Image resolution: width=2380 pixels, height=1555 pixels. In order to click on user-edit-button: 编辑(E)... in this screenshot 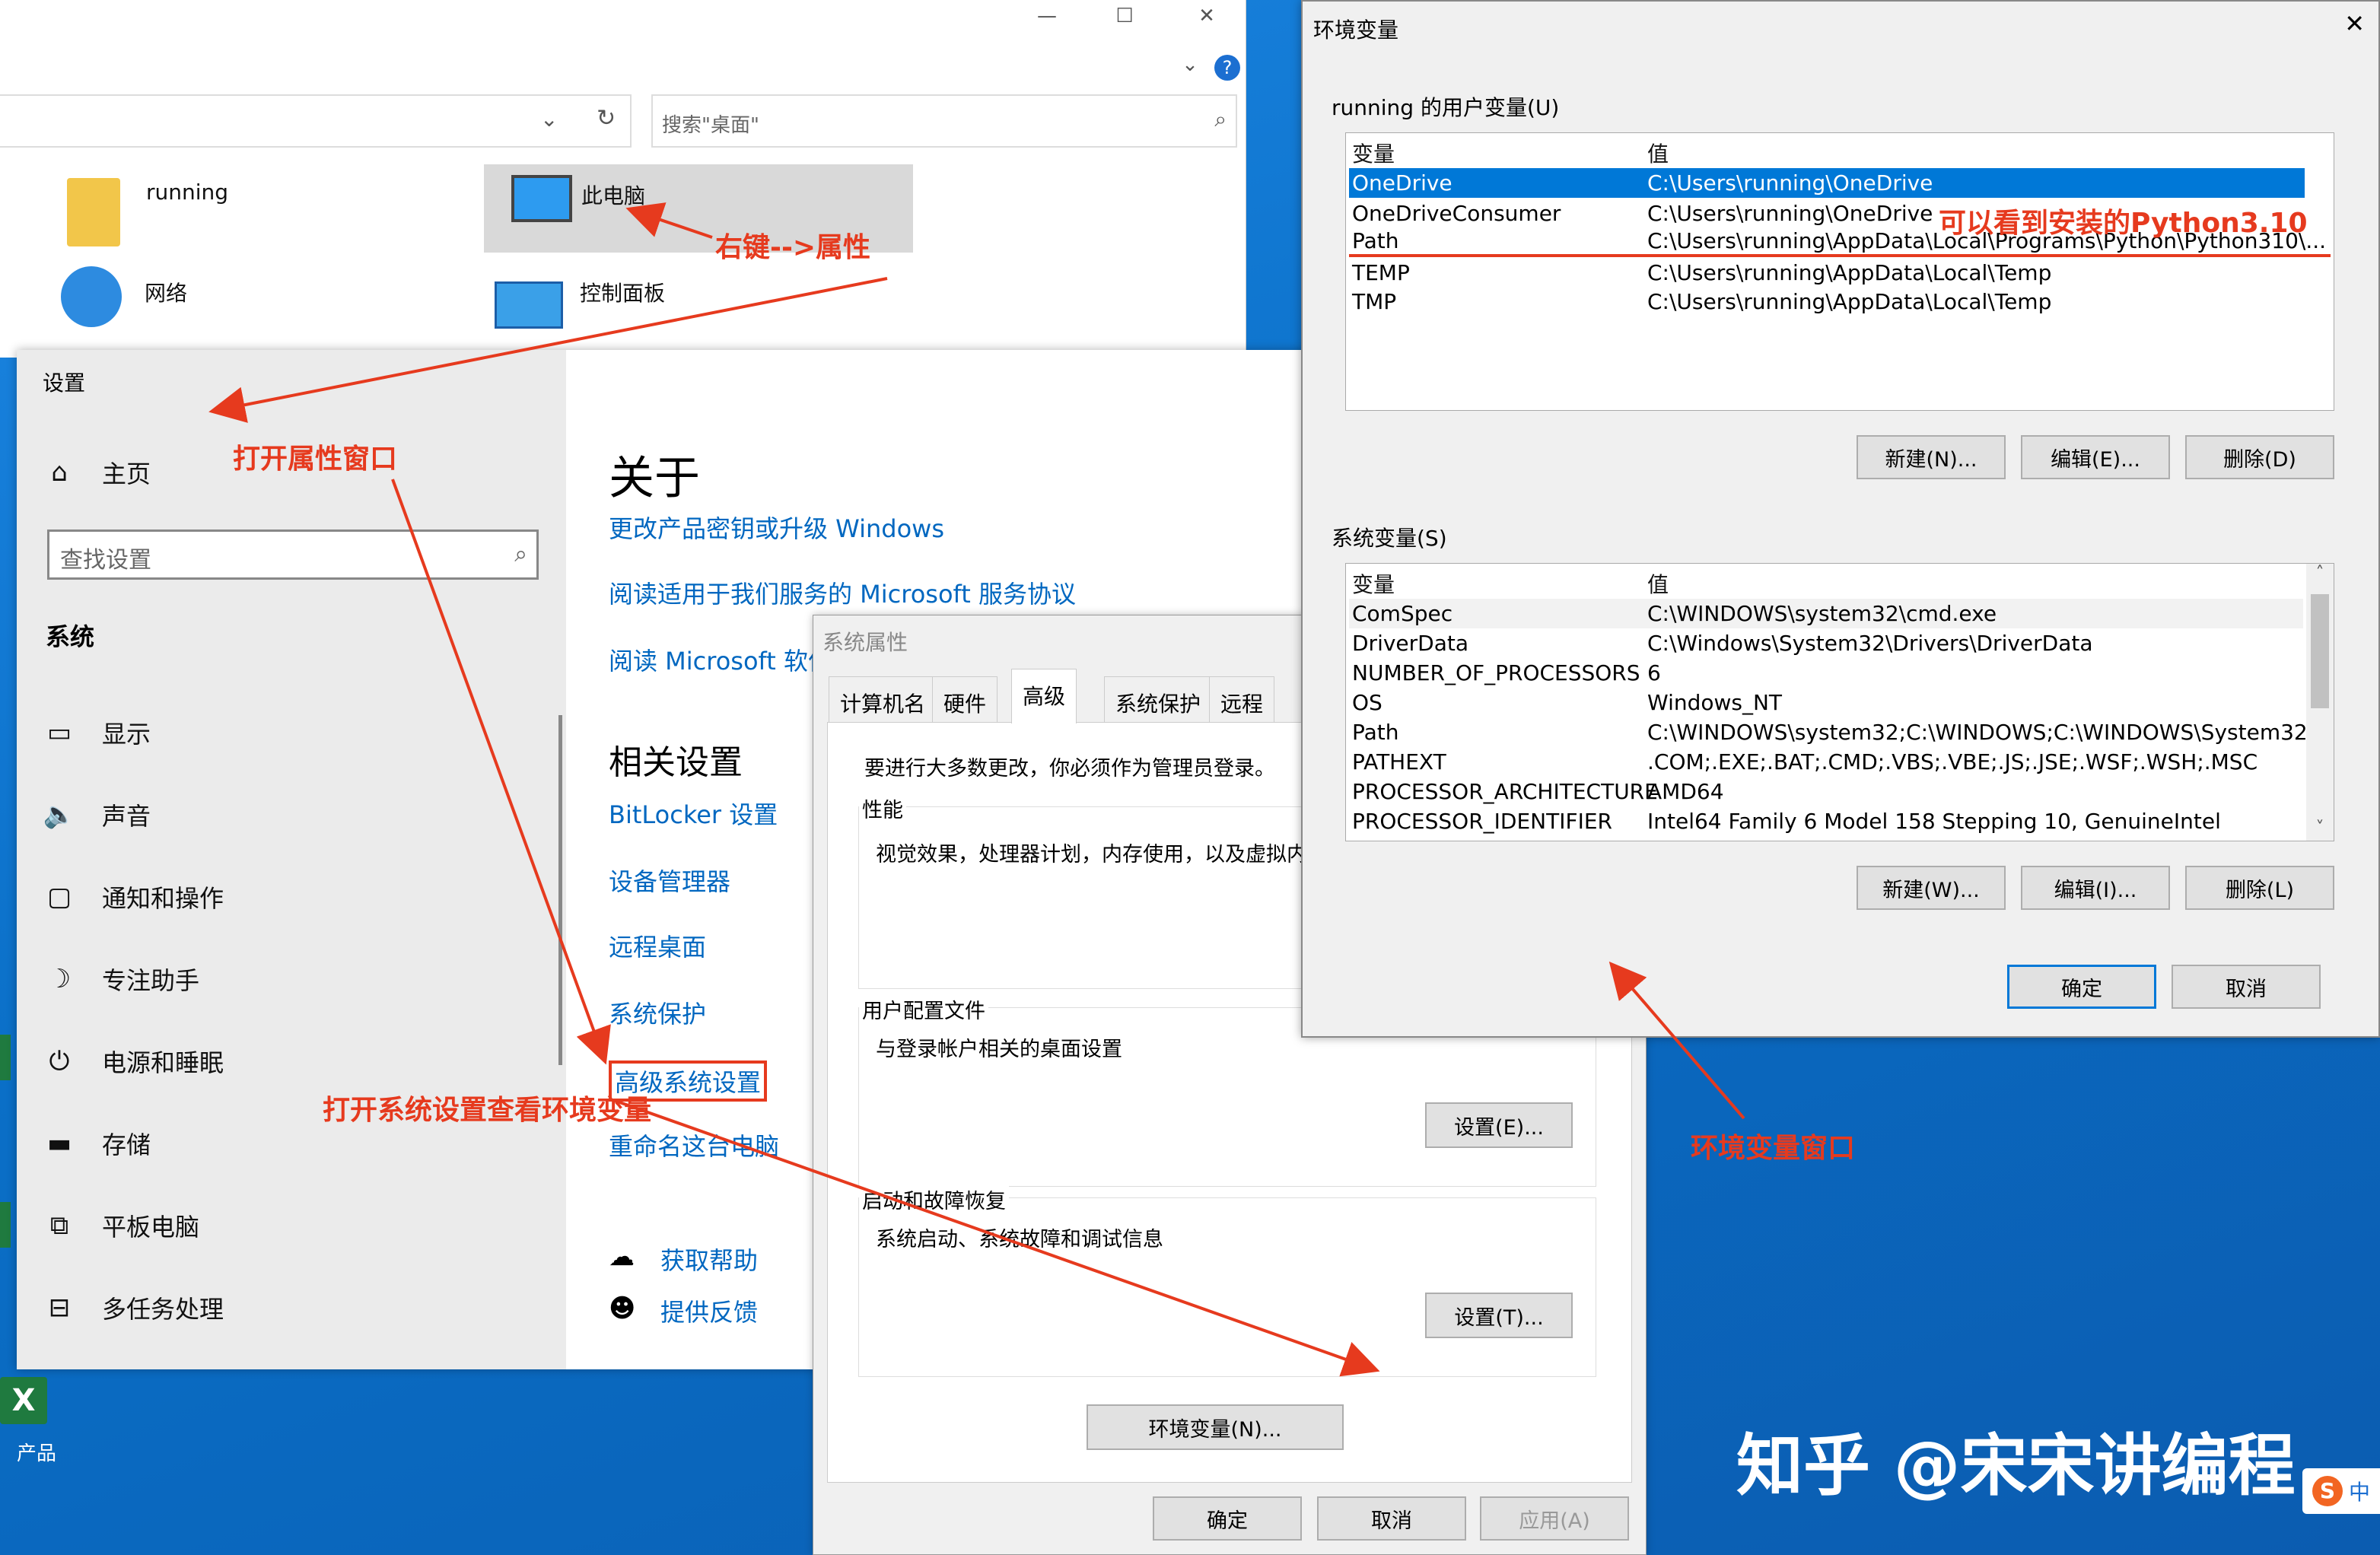, I will do `click(2095, 457)`.